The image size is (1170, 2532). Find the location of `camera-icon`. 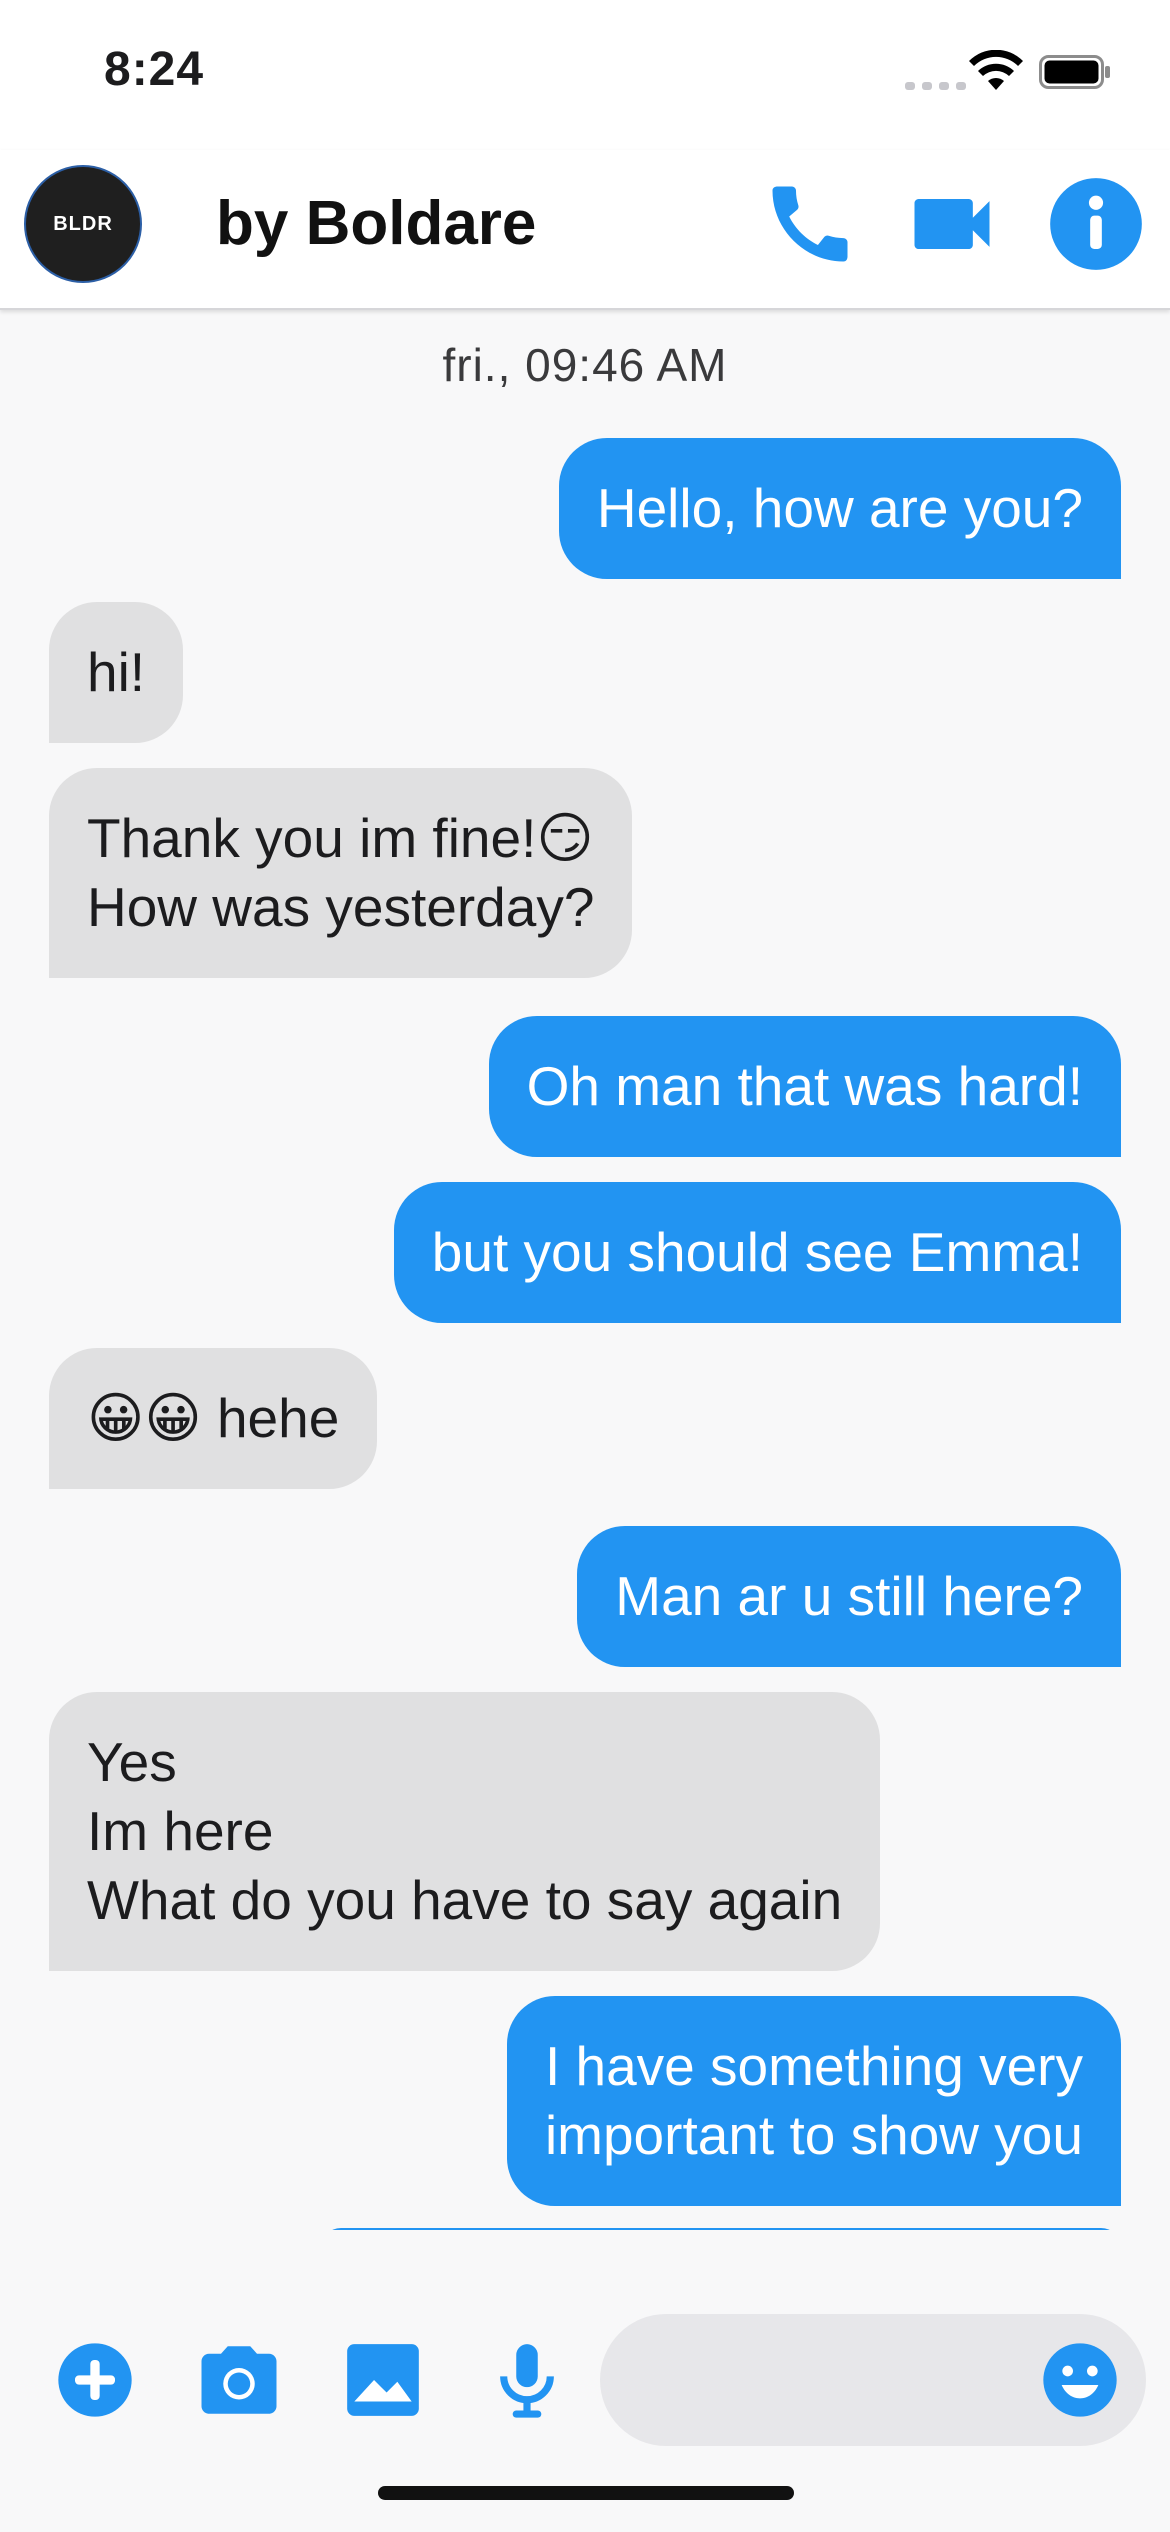

camera-icon is located at coordinates (239, 2380).